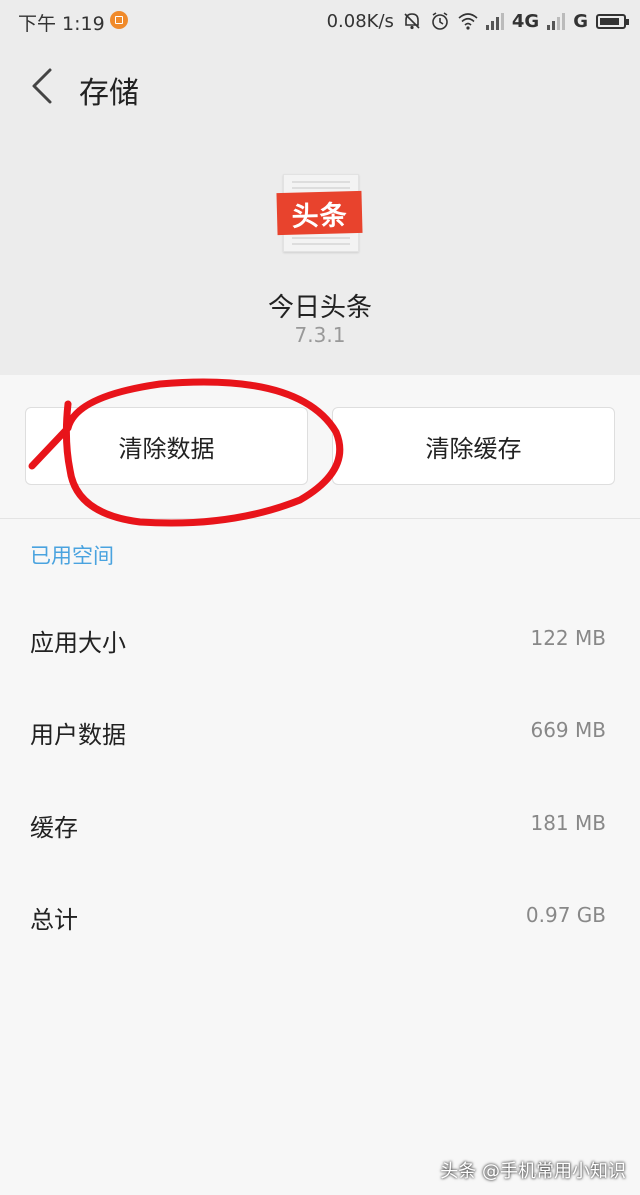 This screenshot has width=640, height=1195. What do you see at coordinates (46, 86) in the screenshot?
I see `back-icon` at bounding box center [46, 86].